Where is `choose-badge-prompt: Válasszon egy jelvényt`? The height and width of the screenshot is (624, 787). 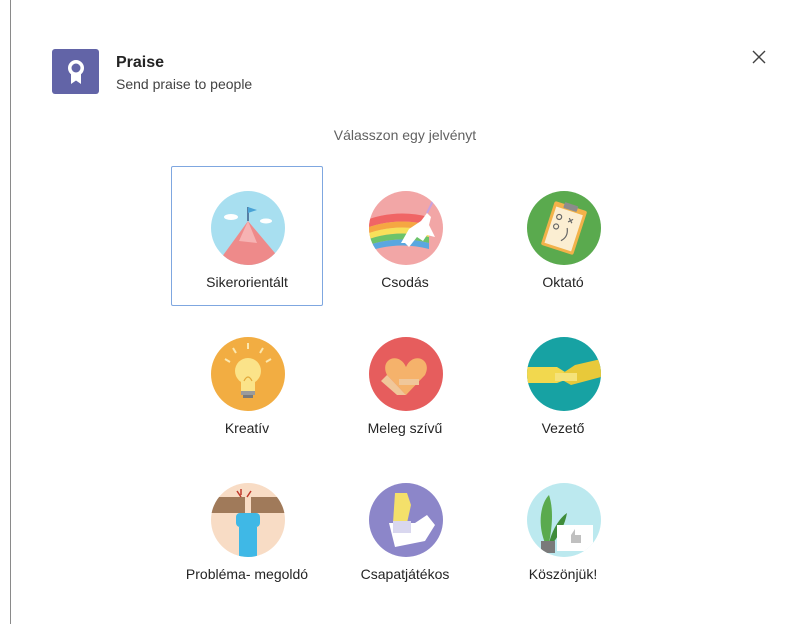 choose-badge-prompt: Válasszon egy jelvényt is located at coordinates (405, 135).